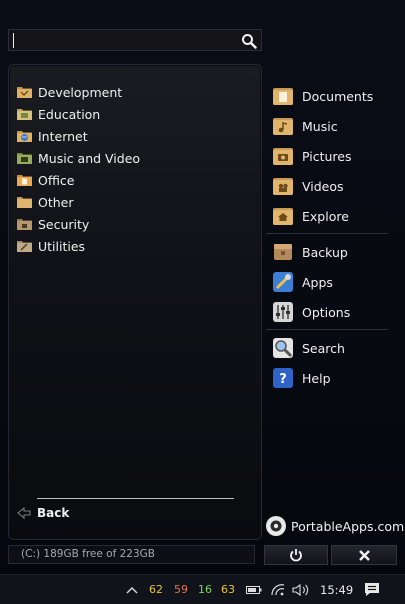 The height and width of the screenshot is (604, 405). I want to click on volume-icon, so click(301, 589).